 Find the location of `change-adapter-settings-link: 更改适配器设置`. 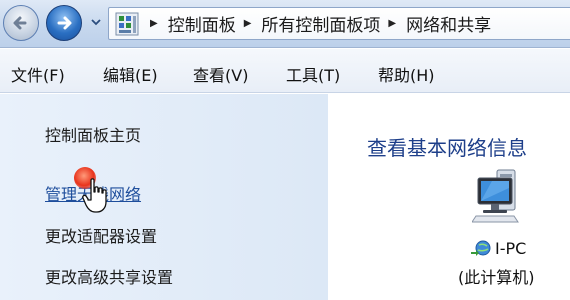

change-adapter-settings-link: 更改适配器设置 is located at coordinates (101, 235).